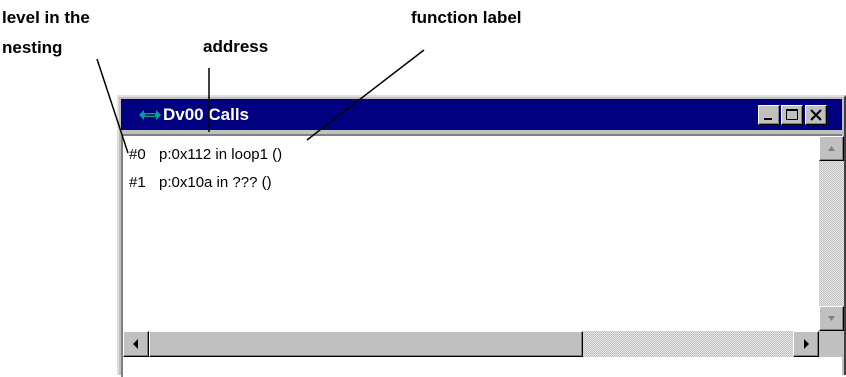 This screenshot has height=377, width=846. I want to click on arrow-left-icon, so click(135, 344).